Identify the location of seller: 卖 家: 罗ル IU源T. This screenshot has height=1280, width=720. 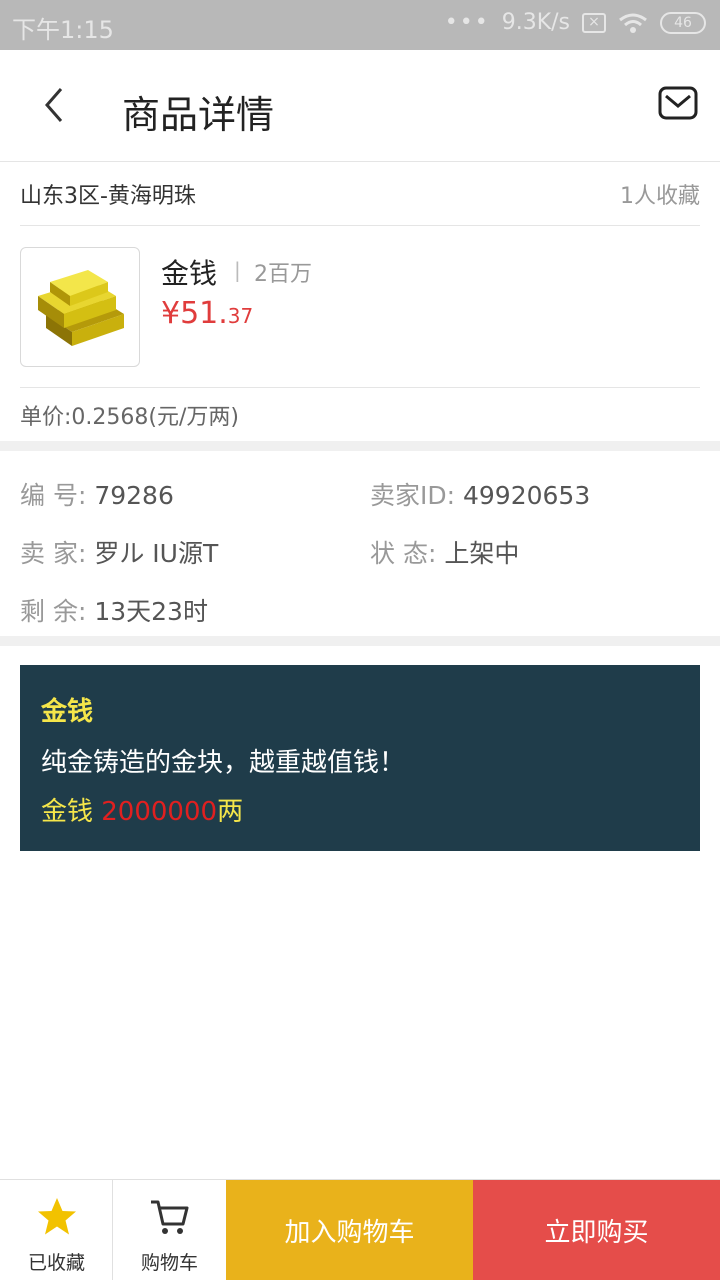
(119, 552).